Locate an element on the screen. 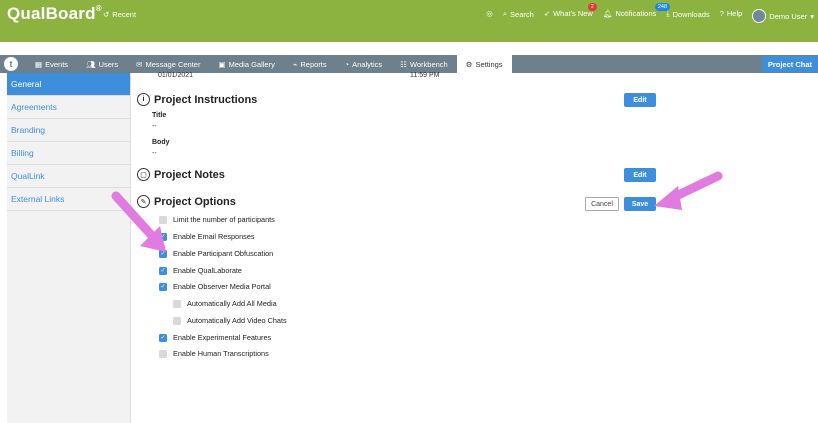 The height and width of the screenshot is (423, 818). breadcrumb-dashboard: Dashboard is located at coordinates (33, 49).